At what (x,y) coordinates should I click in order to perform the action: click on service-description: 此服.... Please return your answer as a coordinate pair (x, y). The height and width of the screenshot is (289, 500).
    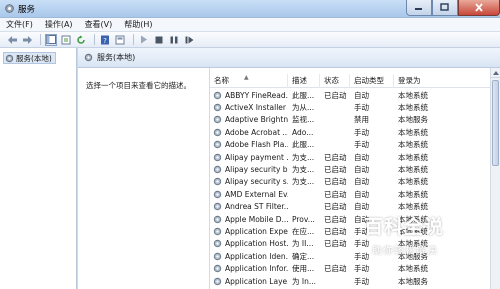
    Looking at the image, I should click on (303, 95).